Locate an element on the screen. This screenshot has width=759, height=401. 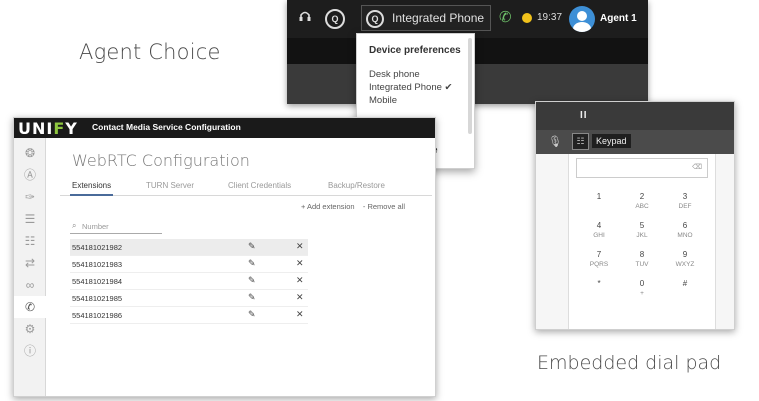
agent-name: Agent 1 is located at coordinates (618, 18).